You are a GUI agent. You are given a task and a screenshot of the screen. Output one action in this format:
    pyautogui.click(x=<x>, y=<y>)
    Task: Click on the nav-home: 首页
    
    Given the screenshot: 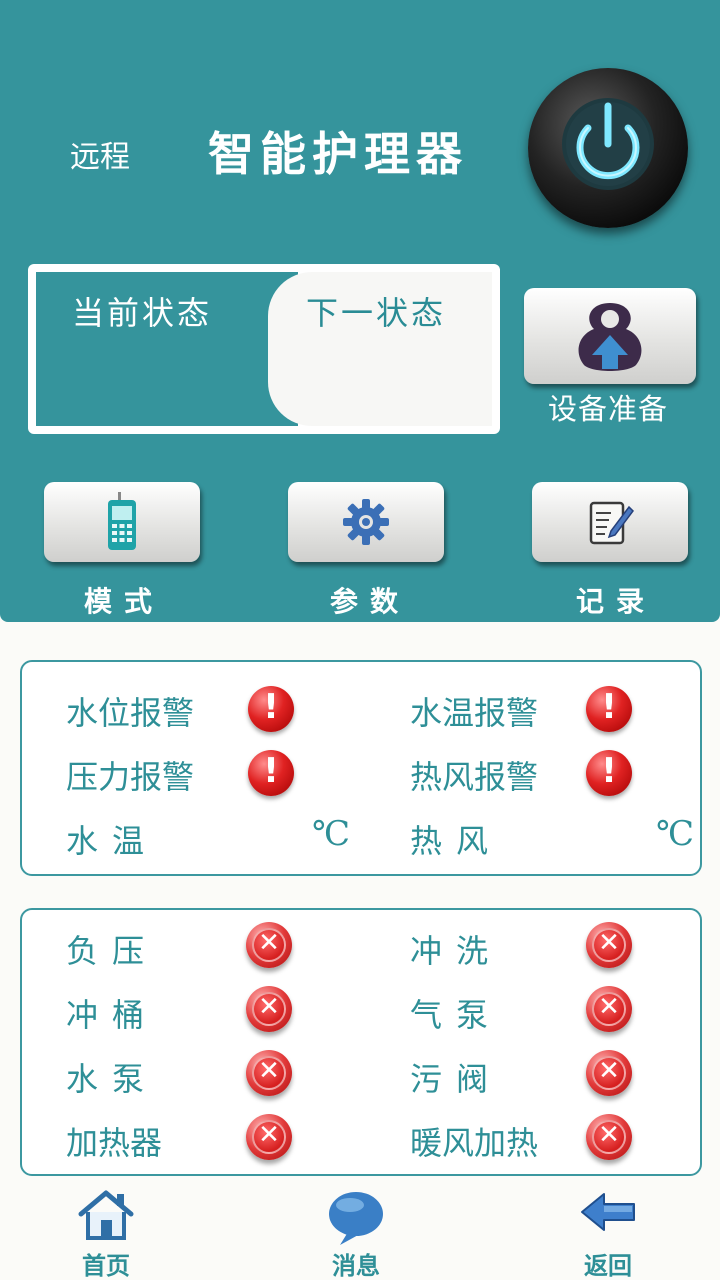 What is the action you would take?
    pyautogui.click(x=106, y=1235)
    